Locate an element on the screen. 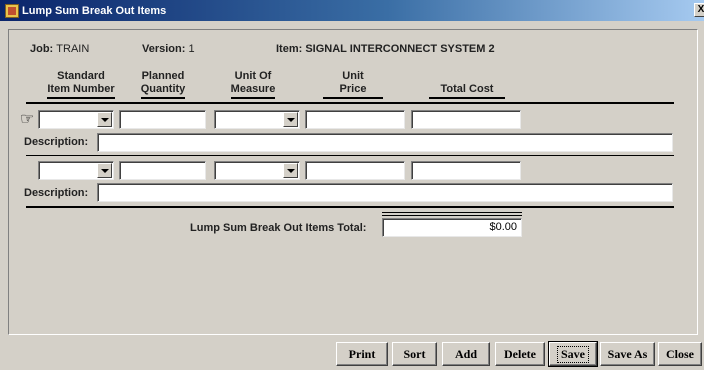 Image resolution: width=704 pixels, height=370 pixels. col-planned-quantity: Planned Quantity is located at coordinates (163, 84).